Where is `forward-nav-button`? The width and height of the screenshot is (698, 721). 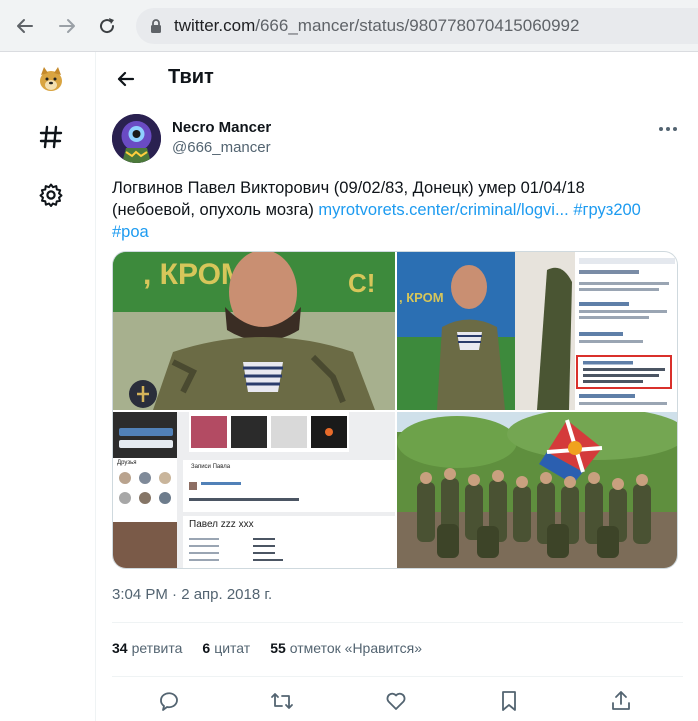 forward-nav-button is located at coordinates (67, 26).